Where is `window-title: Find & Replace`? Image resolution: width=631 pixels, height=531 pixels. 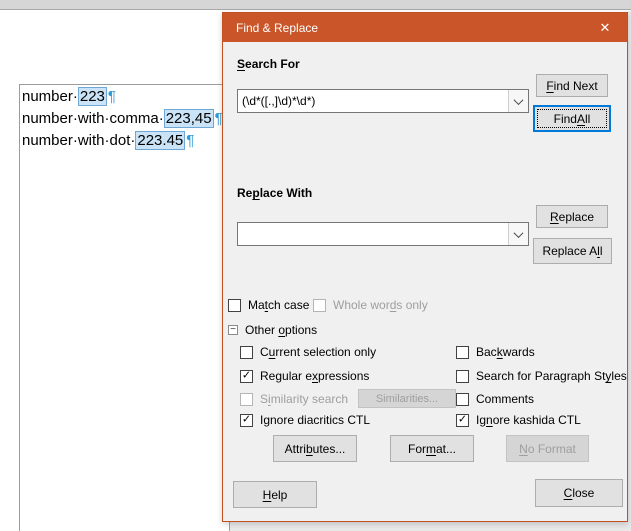
window-title: Find & Replace is located at coordinates (277, 27).